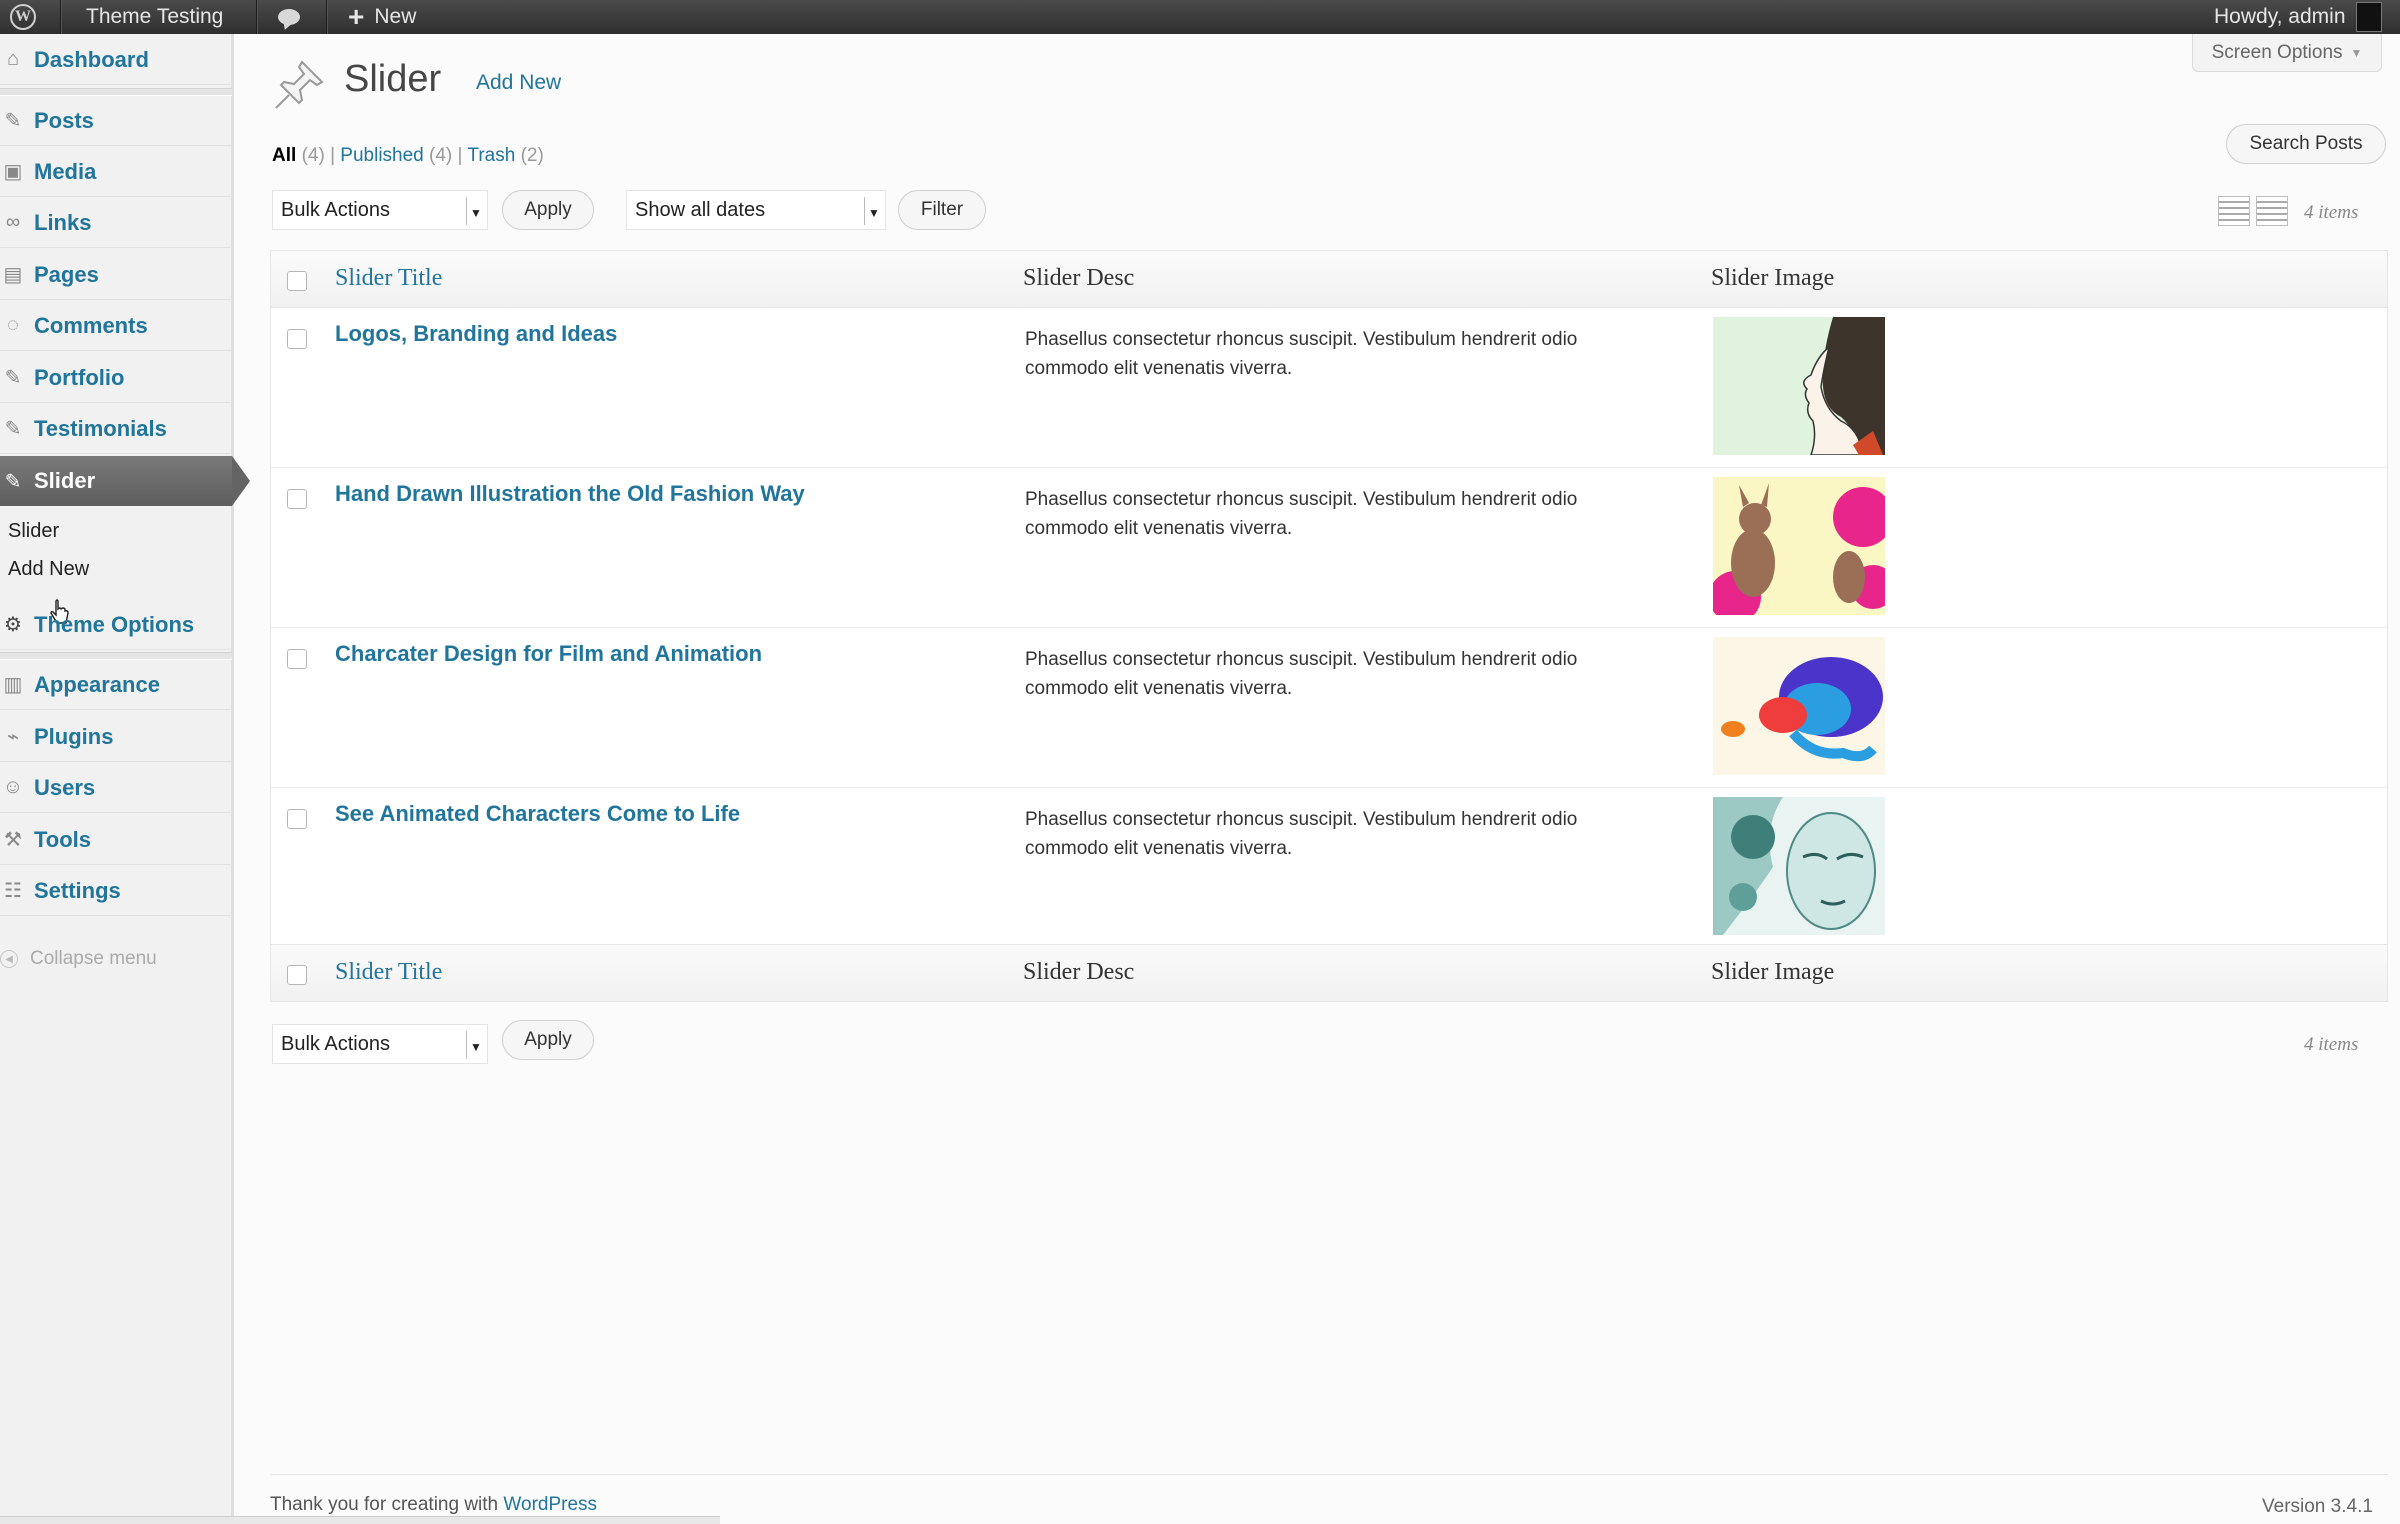 The height and width of the screenshot is (1524, 2400). Describe the element at coordinates (91, 325) in the screenshot. I see `sidebar-item-label: Comments` at that location.